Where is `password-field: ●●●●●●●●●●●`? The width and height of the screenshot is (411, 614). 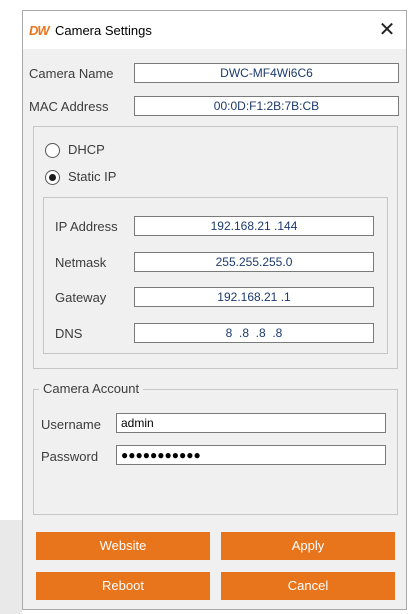 password-field: ●●●●●●●●●●● is located at coordinates (251, 455).